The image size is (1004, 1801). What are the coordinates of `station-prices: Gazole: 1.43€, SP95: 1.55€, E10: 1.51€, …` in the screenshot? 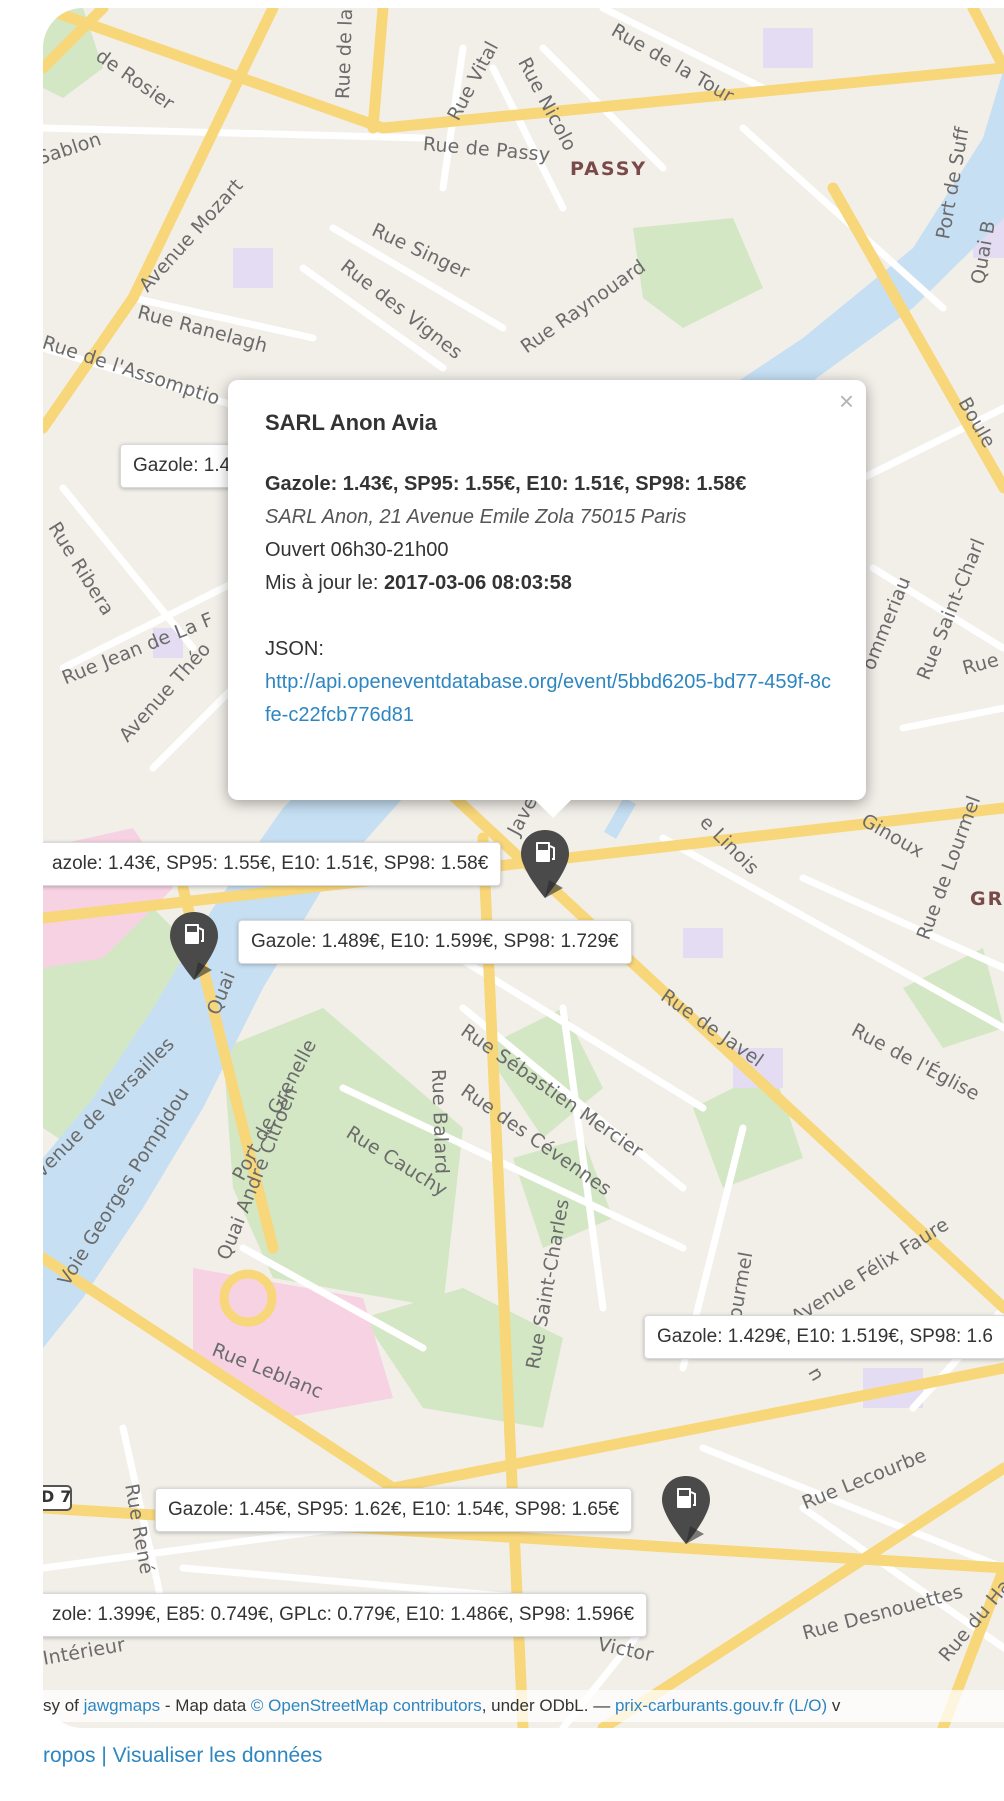 It's located at (506, 484).